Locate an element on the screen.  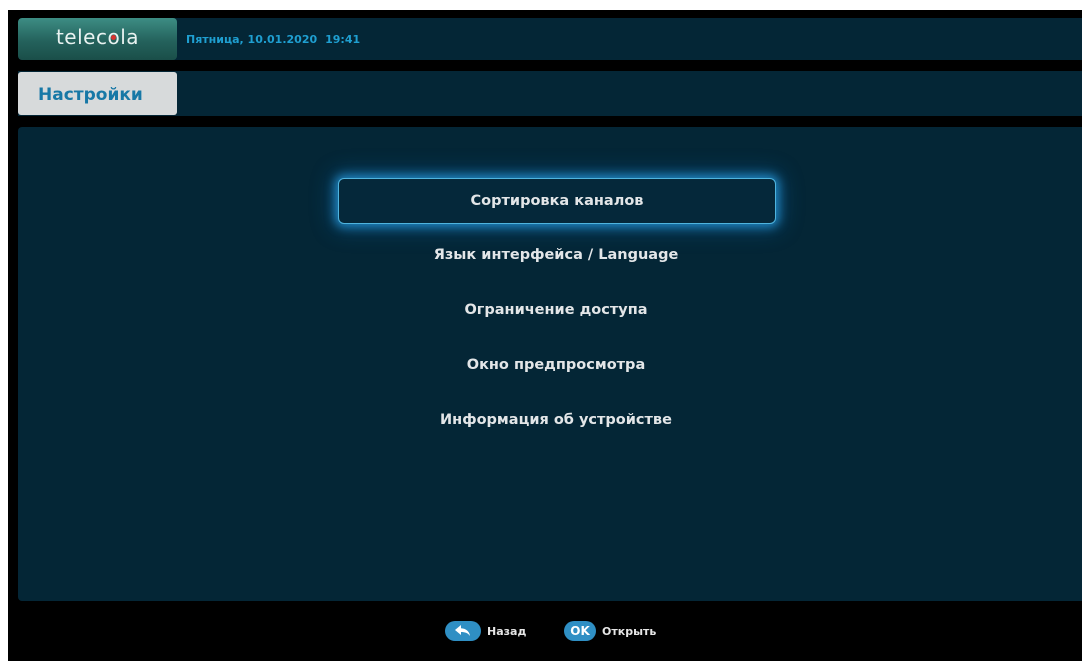
back-arrow-icon is located at coordinates (462, 630).